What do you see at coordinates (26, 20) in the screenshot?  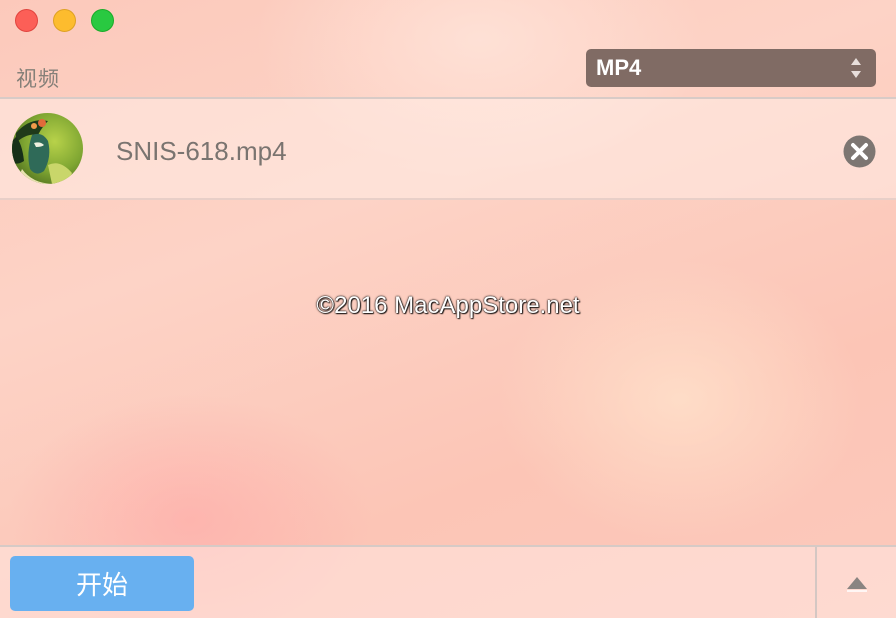 I see `close-window-button` at bounding box center [26, 20].